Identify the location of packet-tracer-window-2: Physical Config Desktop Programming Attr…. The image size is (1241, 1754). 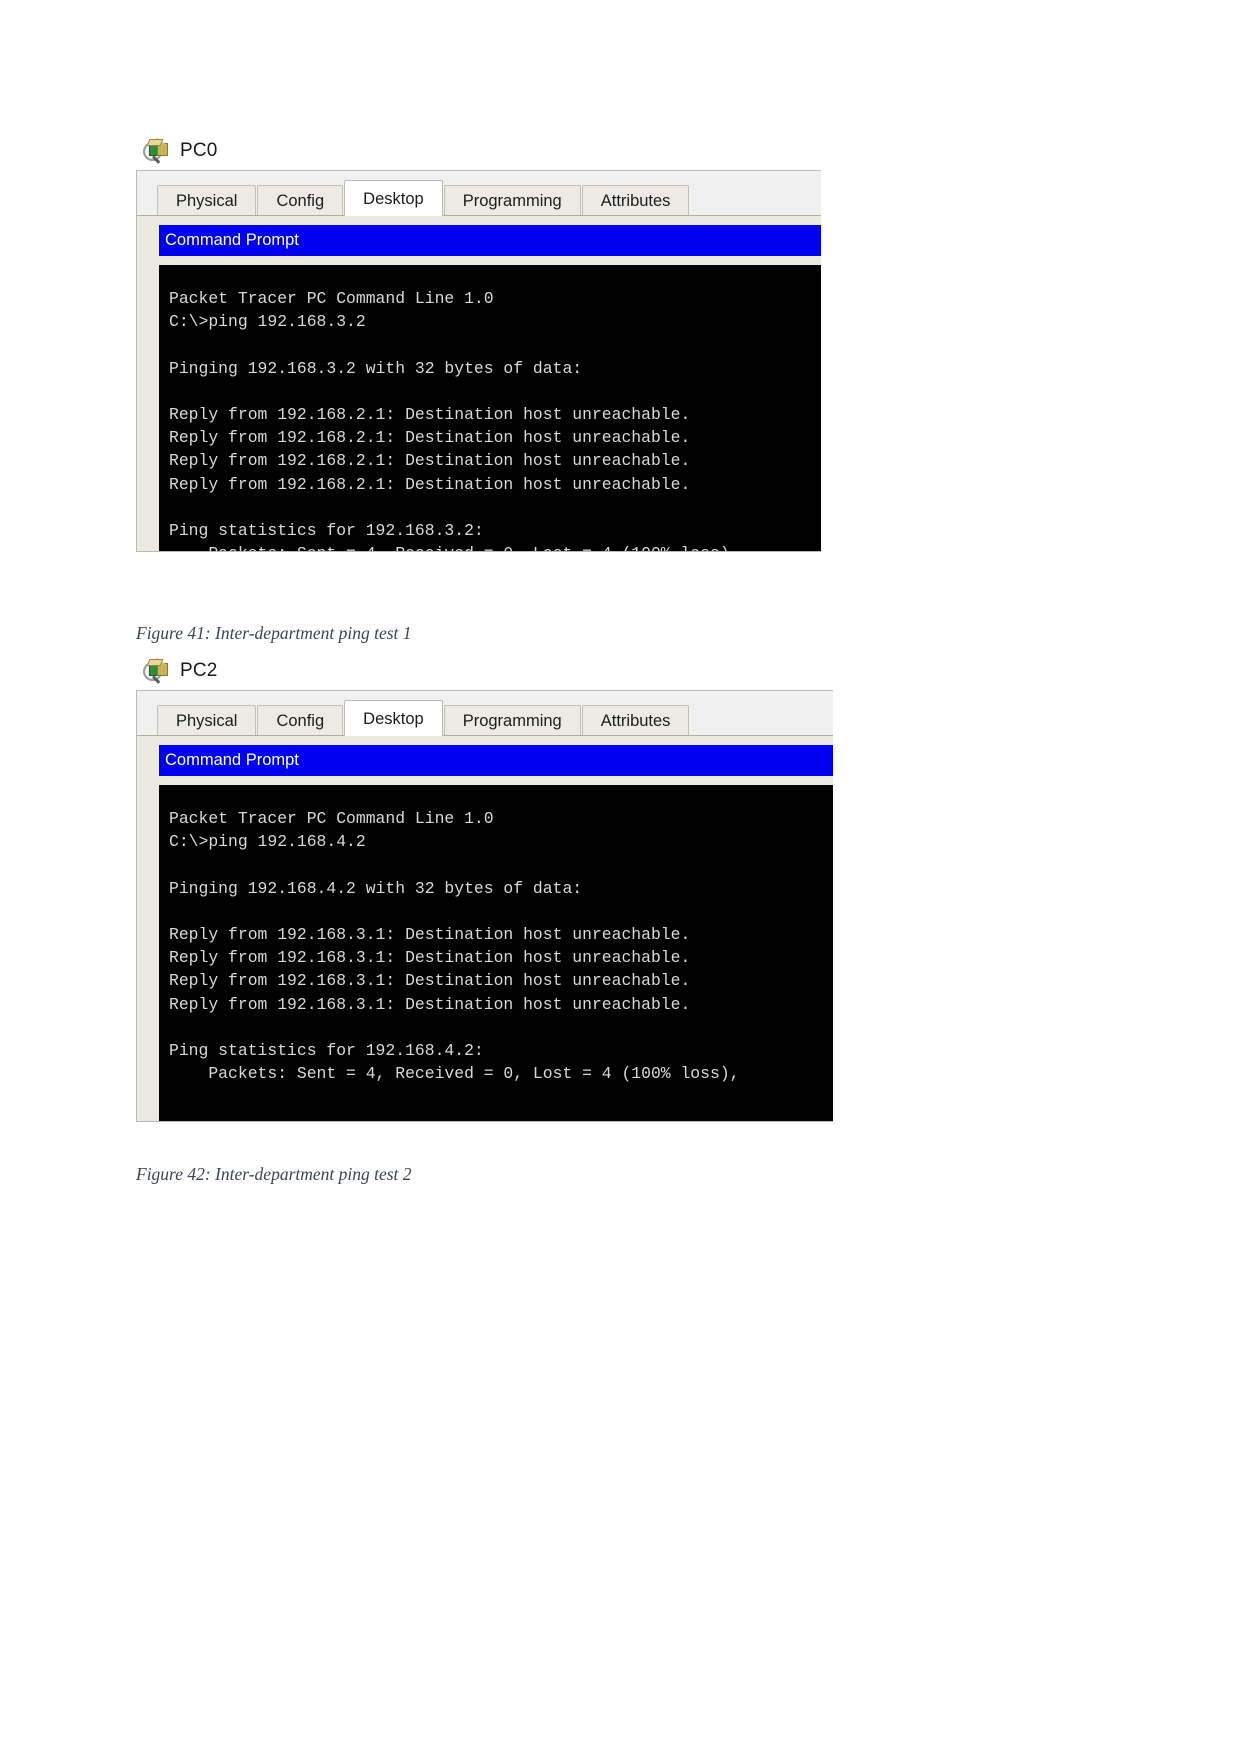
(484, 906).